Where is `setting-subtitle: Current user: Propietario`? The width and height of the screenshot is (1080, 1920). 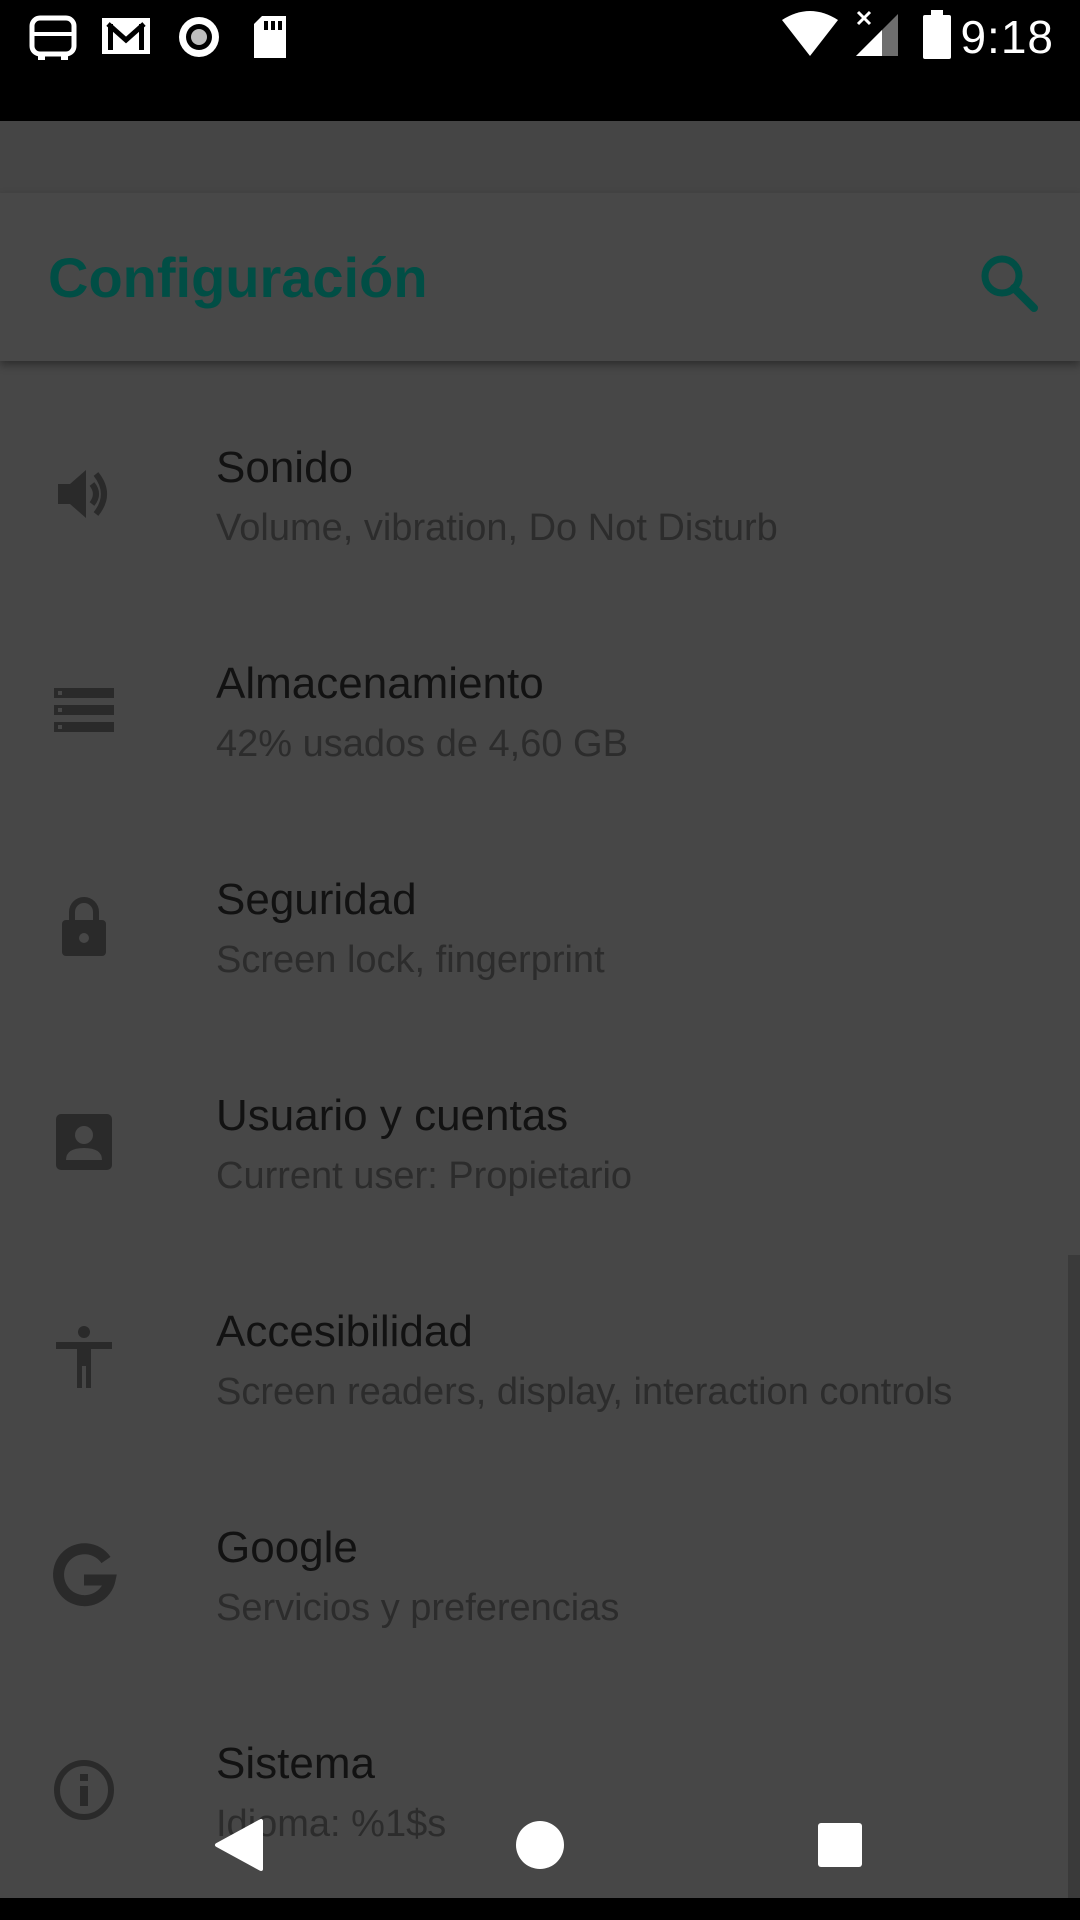
setting-subtitle: Current user: Propietario is located at coordinates (424, 1176).